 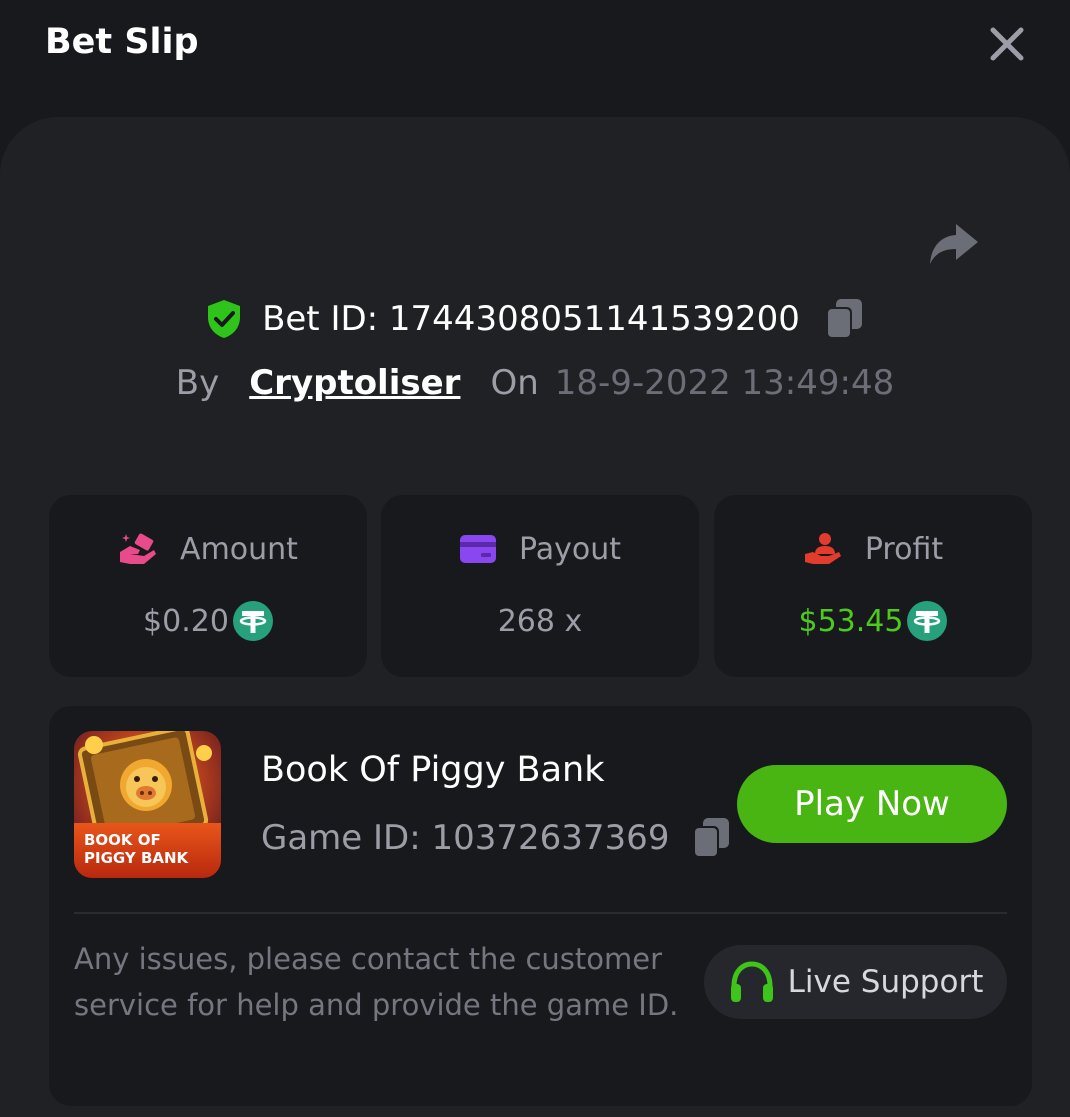 I want to click on payout-label: Payout, so click(x=569, y=549).